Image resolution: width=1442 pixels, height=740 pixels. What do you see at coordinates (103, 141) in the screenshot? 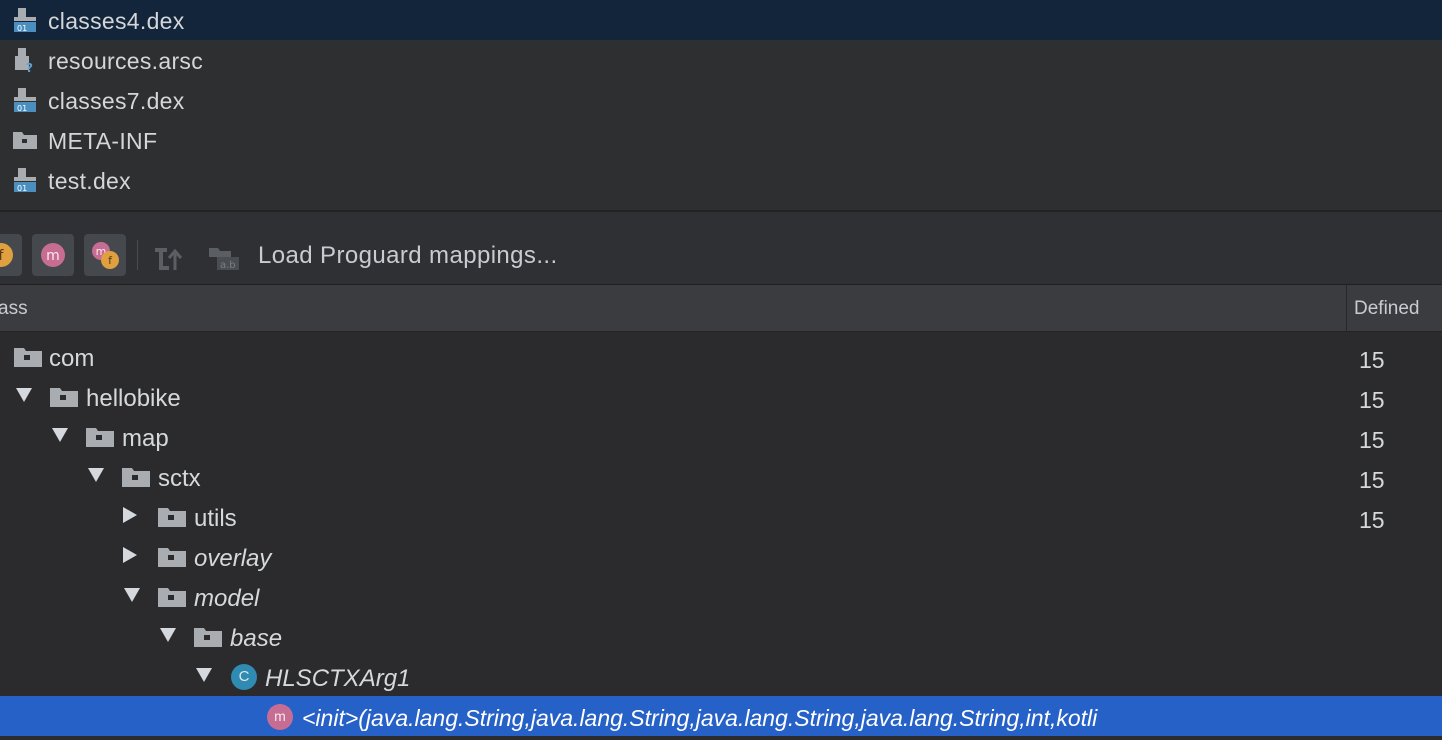
I see `file-item-label: META-INF` at bounding box center [103, 141].